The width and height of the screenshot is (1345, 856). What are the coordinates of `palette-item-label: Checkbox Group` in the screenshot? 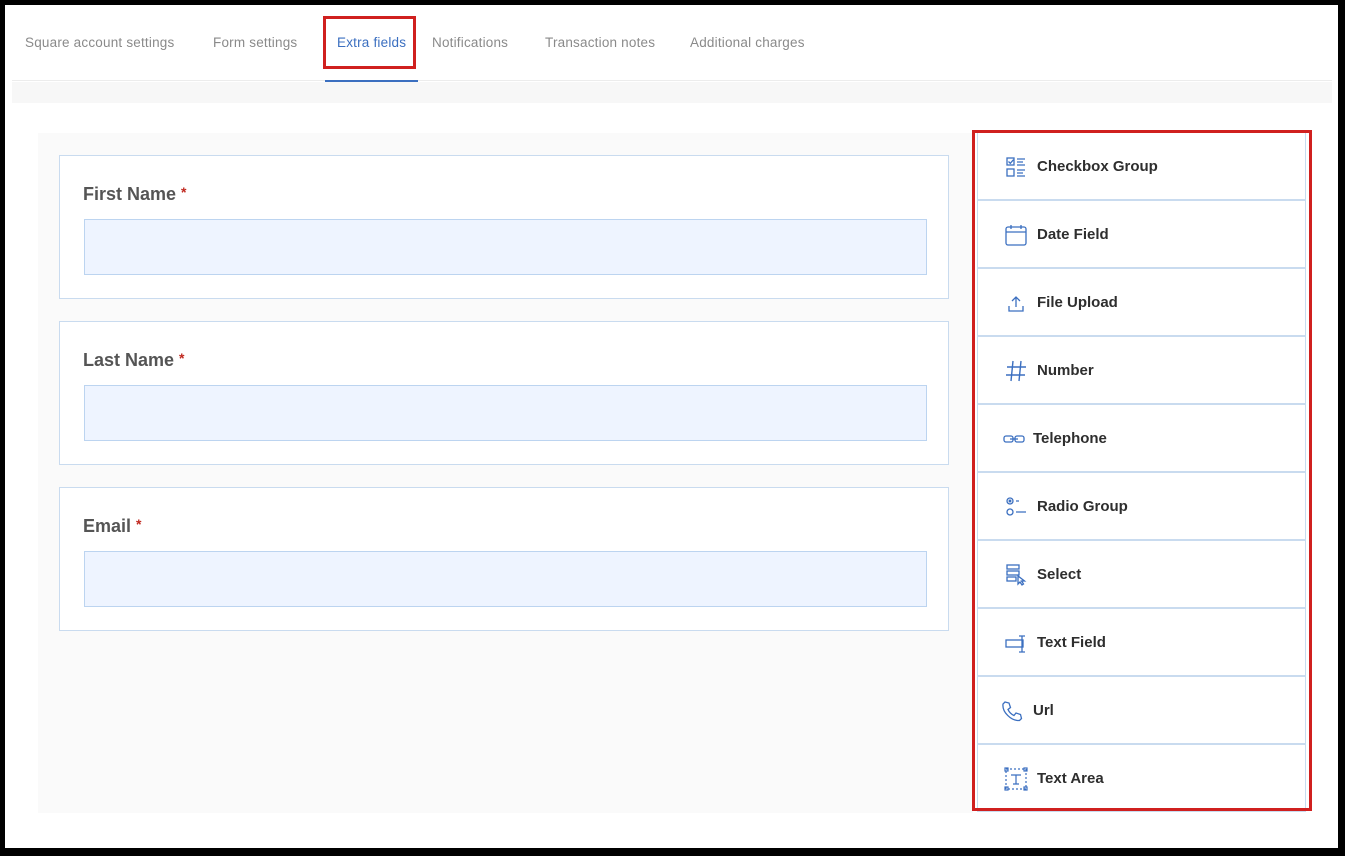 It's located at (1097, 166).